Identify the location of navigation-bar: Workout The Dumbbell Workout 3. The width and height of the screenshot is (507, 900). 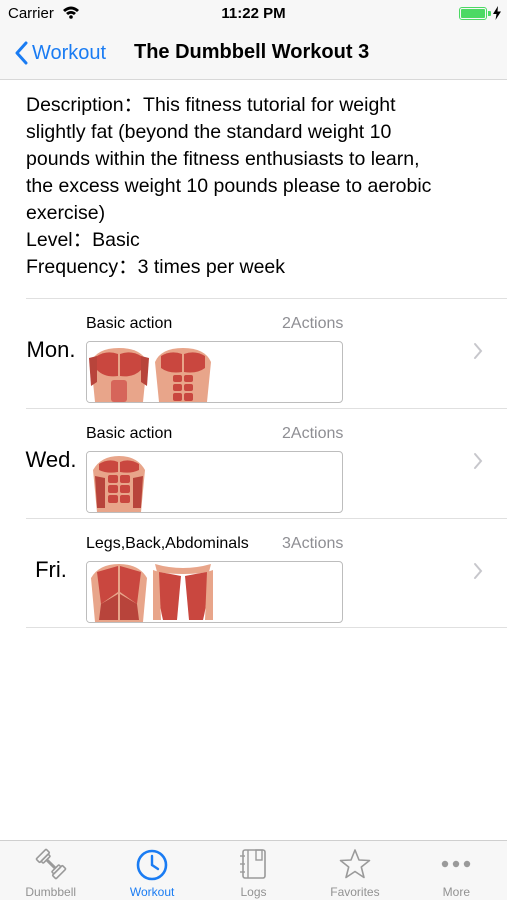
(253, 54).